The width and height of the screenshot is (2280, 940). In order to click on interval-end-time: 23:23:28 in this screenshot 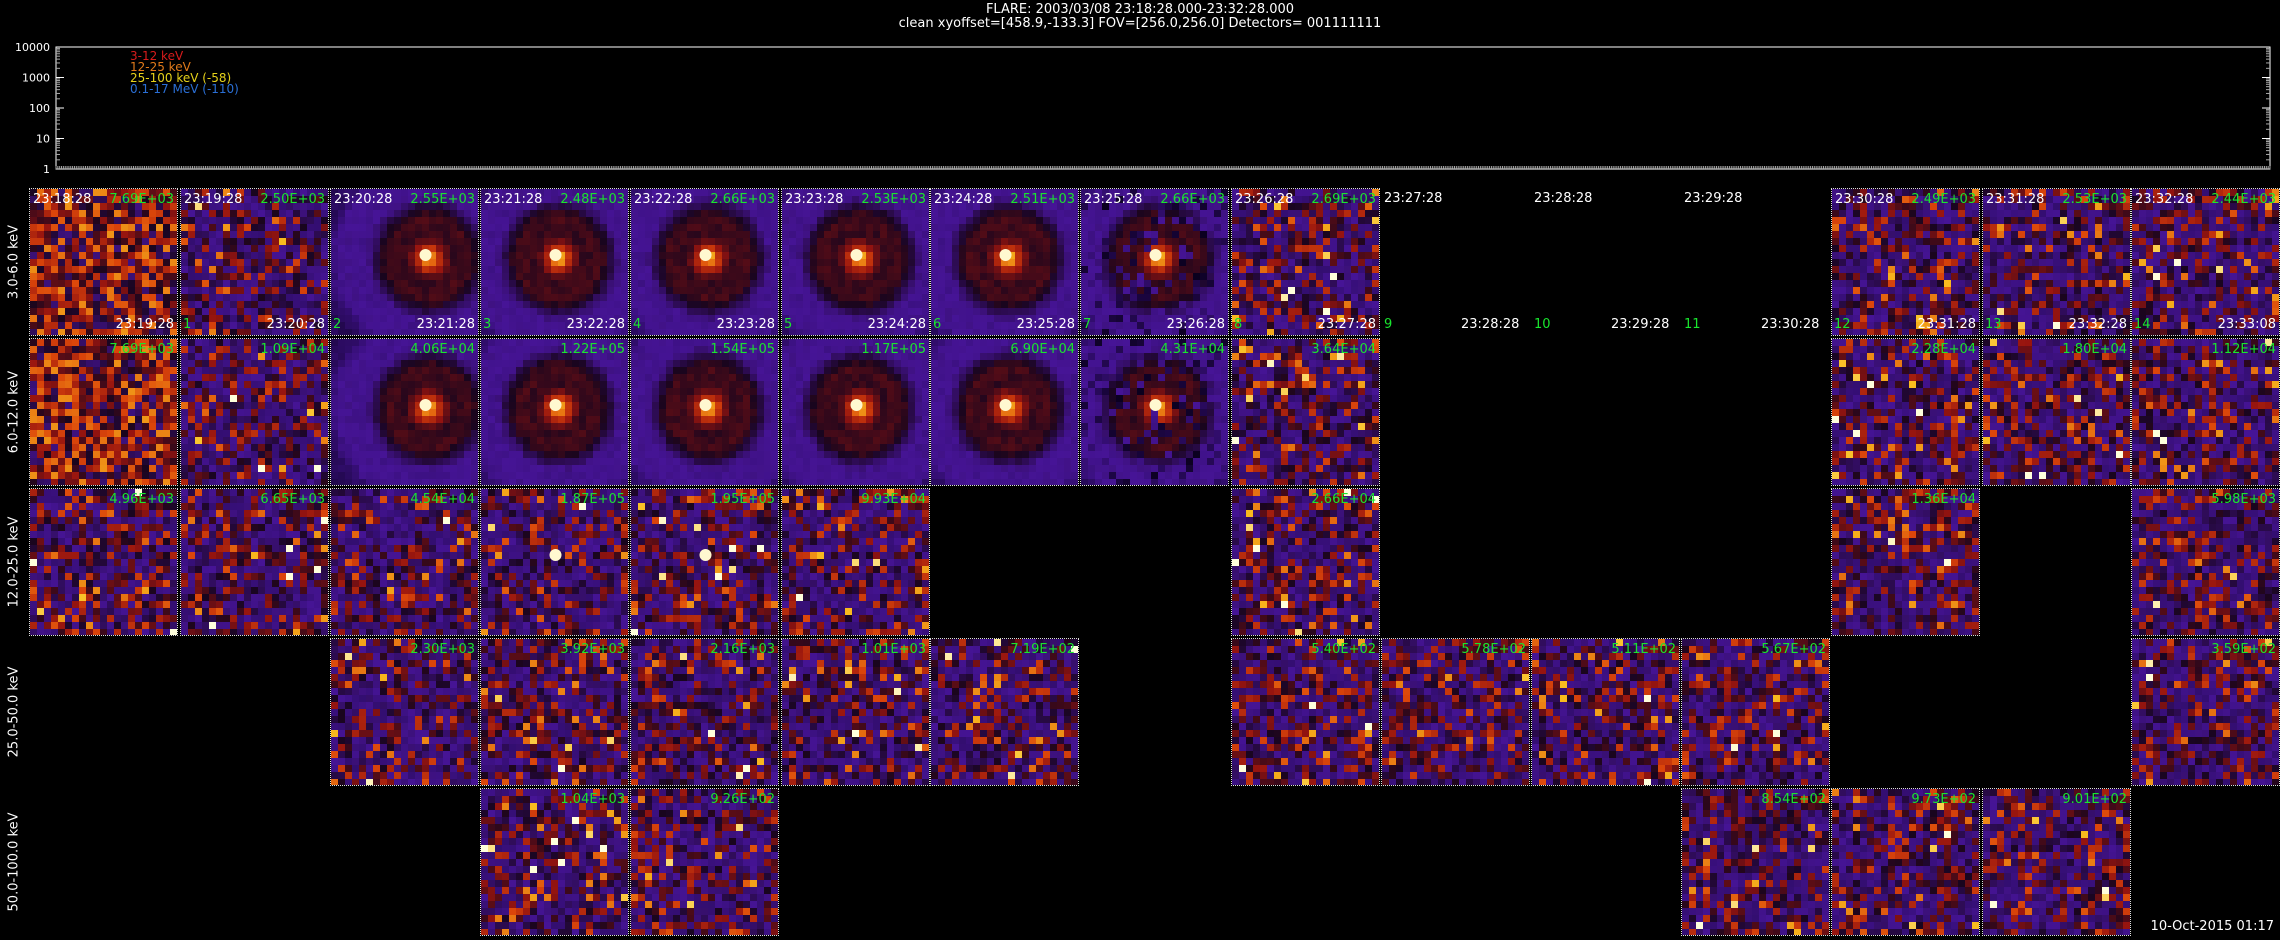, I will do `click(746, 324)`.